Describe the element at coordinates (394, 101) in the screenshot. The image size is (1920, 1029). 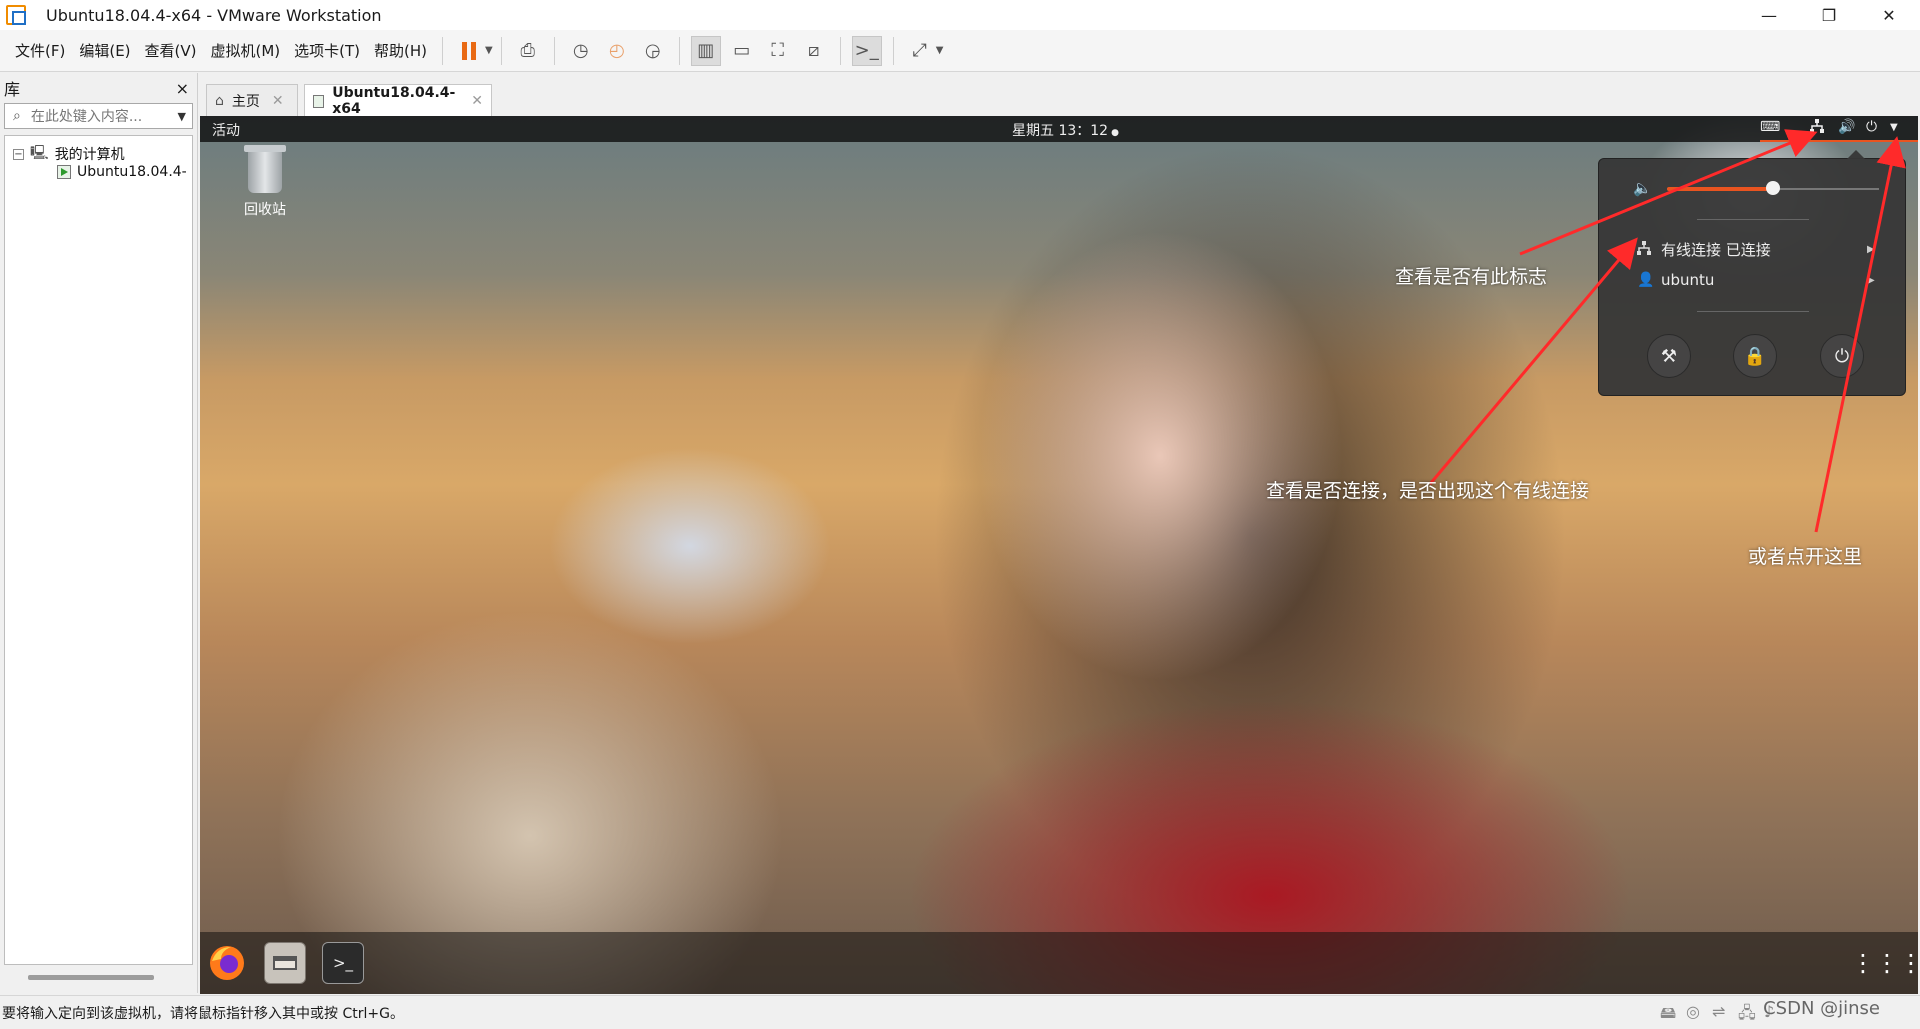
I see `tab-label: Ubuntu18.04.4-x64` at that location.